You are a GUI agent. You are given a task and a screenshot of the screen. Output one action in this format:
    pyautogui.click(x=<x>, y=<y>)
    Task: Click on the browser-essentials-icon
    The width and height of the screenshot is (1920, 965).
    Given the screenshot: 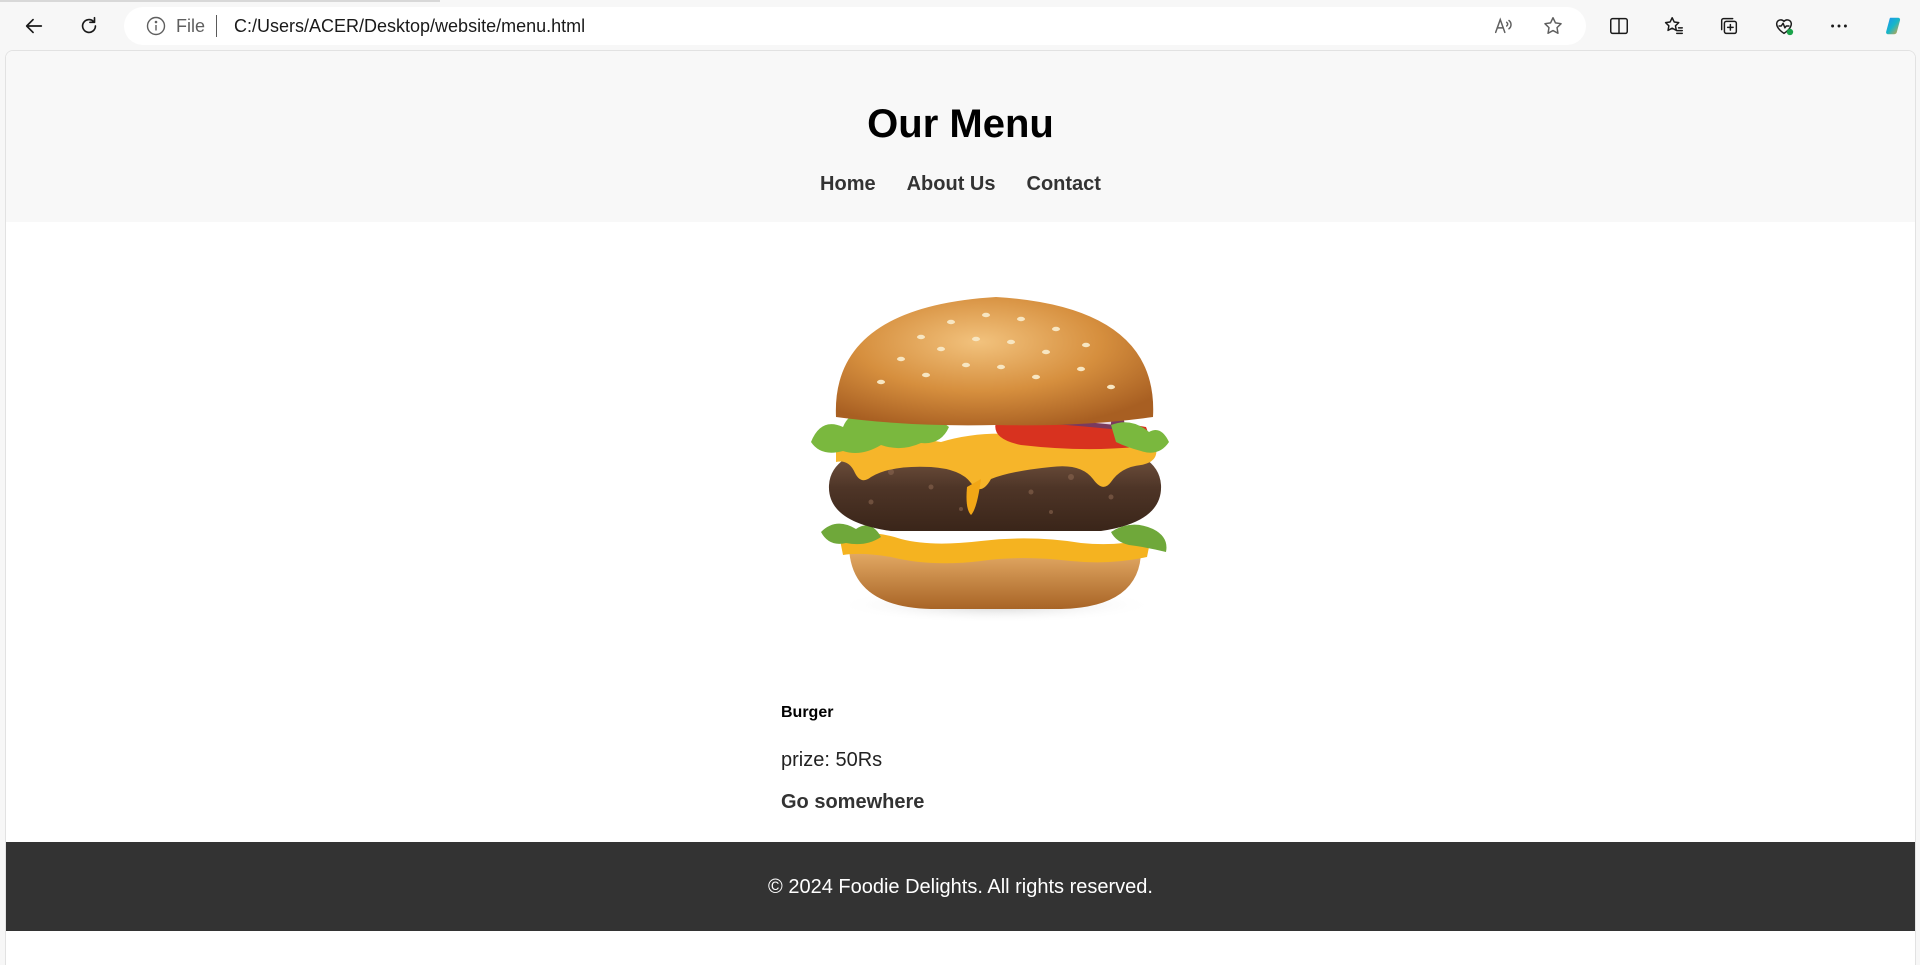 What is the action you would take?
    pyautogui.click(x=1784, y=27)
    